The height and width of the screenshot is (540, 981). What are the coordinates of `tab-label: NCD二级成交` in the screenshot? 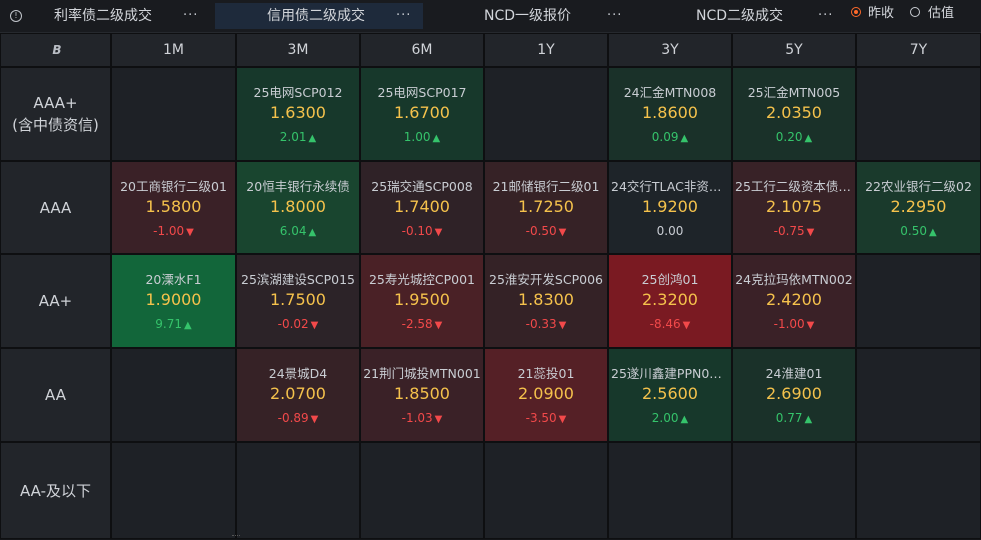 It's located at (740, 16).